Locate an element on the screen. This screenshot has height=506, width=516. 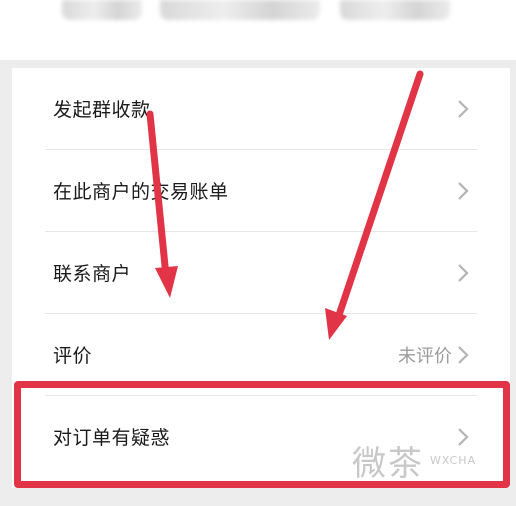
review-status: 未评价 is located at coordinates (425, 356).